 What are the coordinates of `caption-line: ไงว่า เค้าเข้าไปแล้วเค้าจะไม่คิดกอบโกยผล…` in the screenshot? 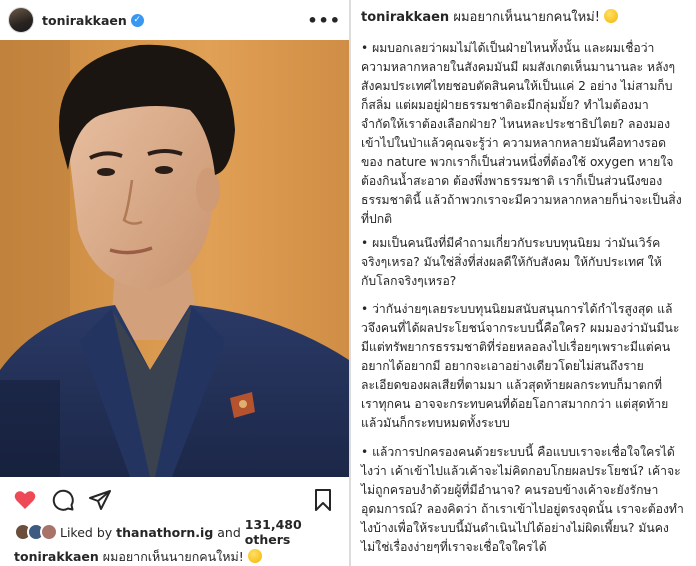 It's located at (521, 471).